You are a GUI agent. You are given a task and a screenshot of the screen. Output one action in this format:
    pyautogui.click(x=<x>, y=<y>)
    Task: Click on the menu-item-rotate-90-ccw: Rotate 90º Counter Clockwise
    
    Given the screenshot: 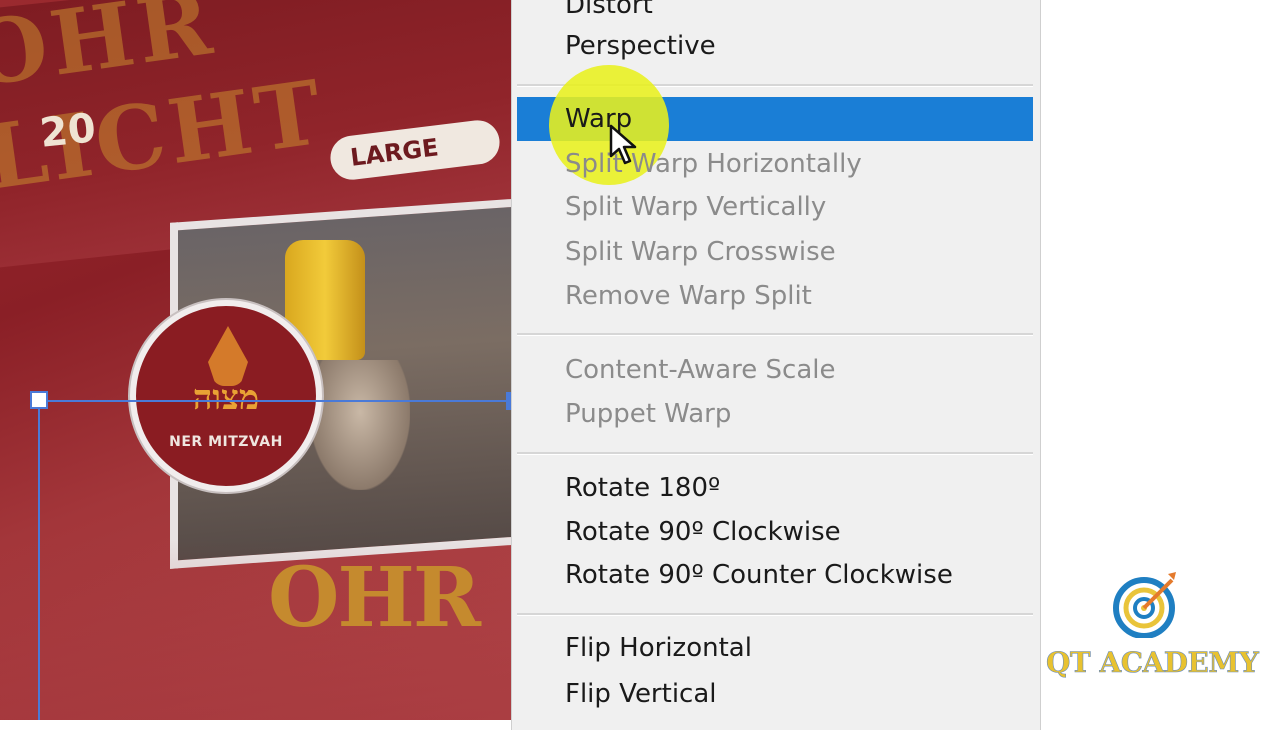 What is the action you would take?
    pyautogui.click(x=775, y=575)
    